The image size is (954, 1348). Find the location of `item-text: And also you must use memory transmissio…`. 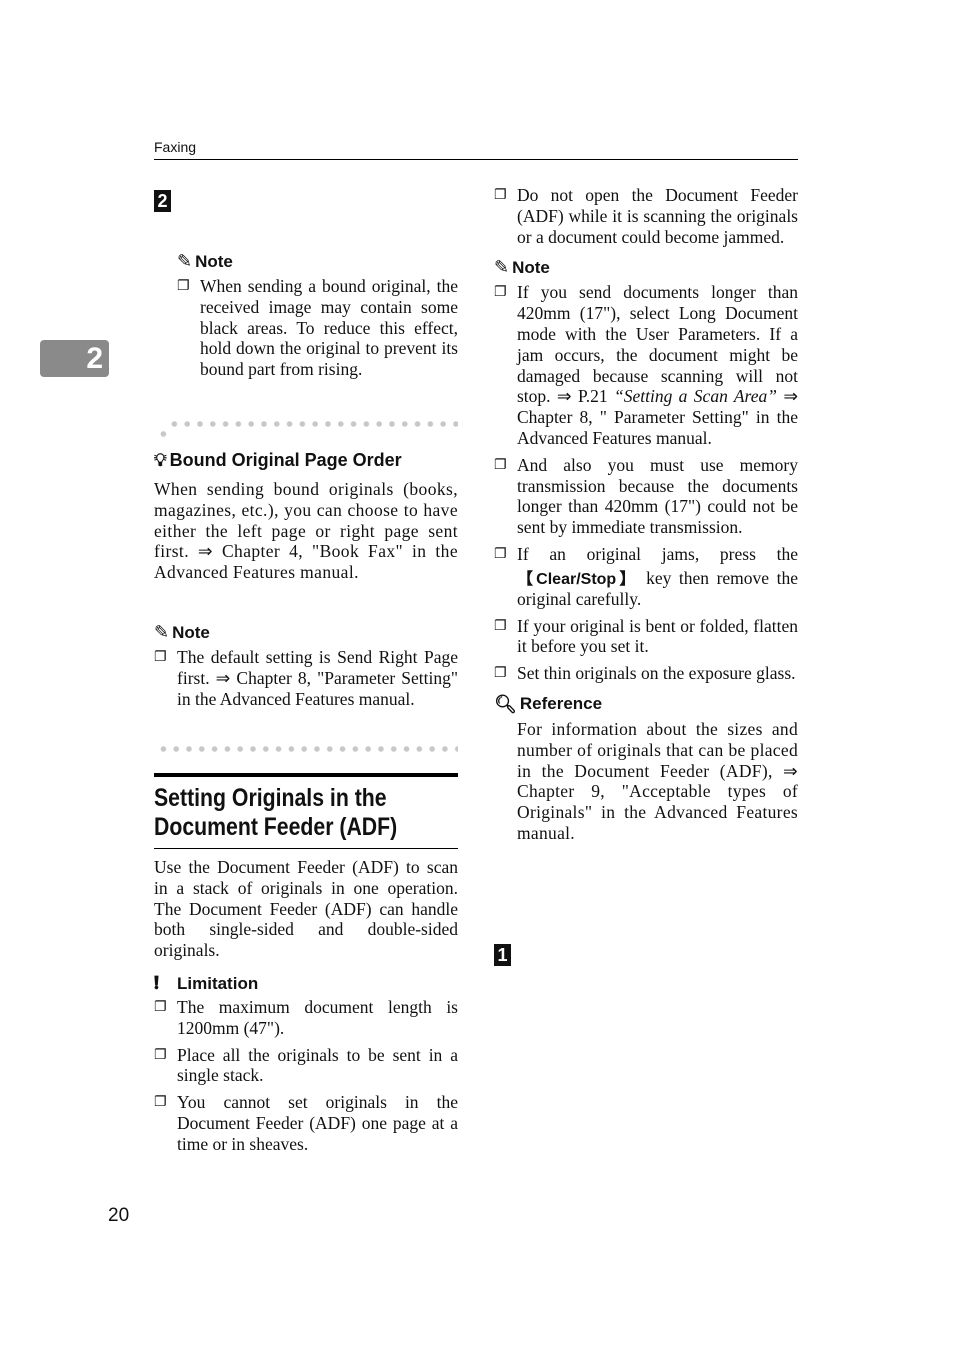

item-text: And also you must use memory transmissio… is located at coordinates (657, 496).